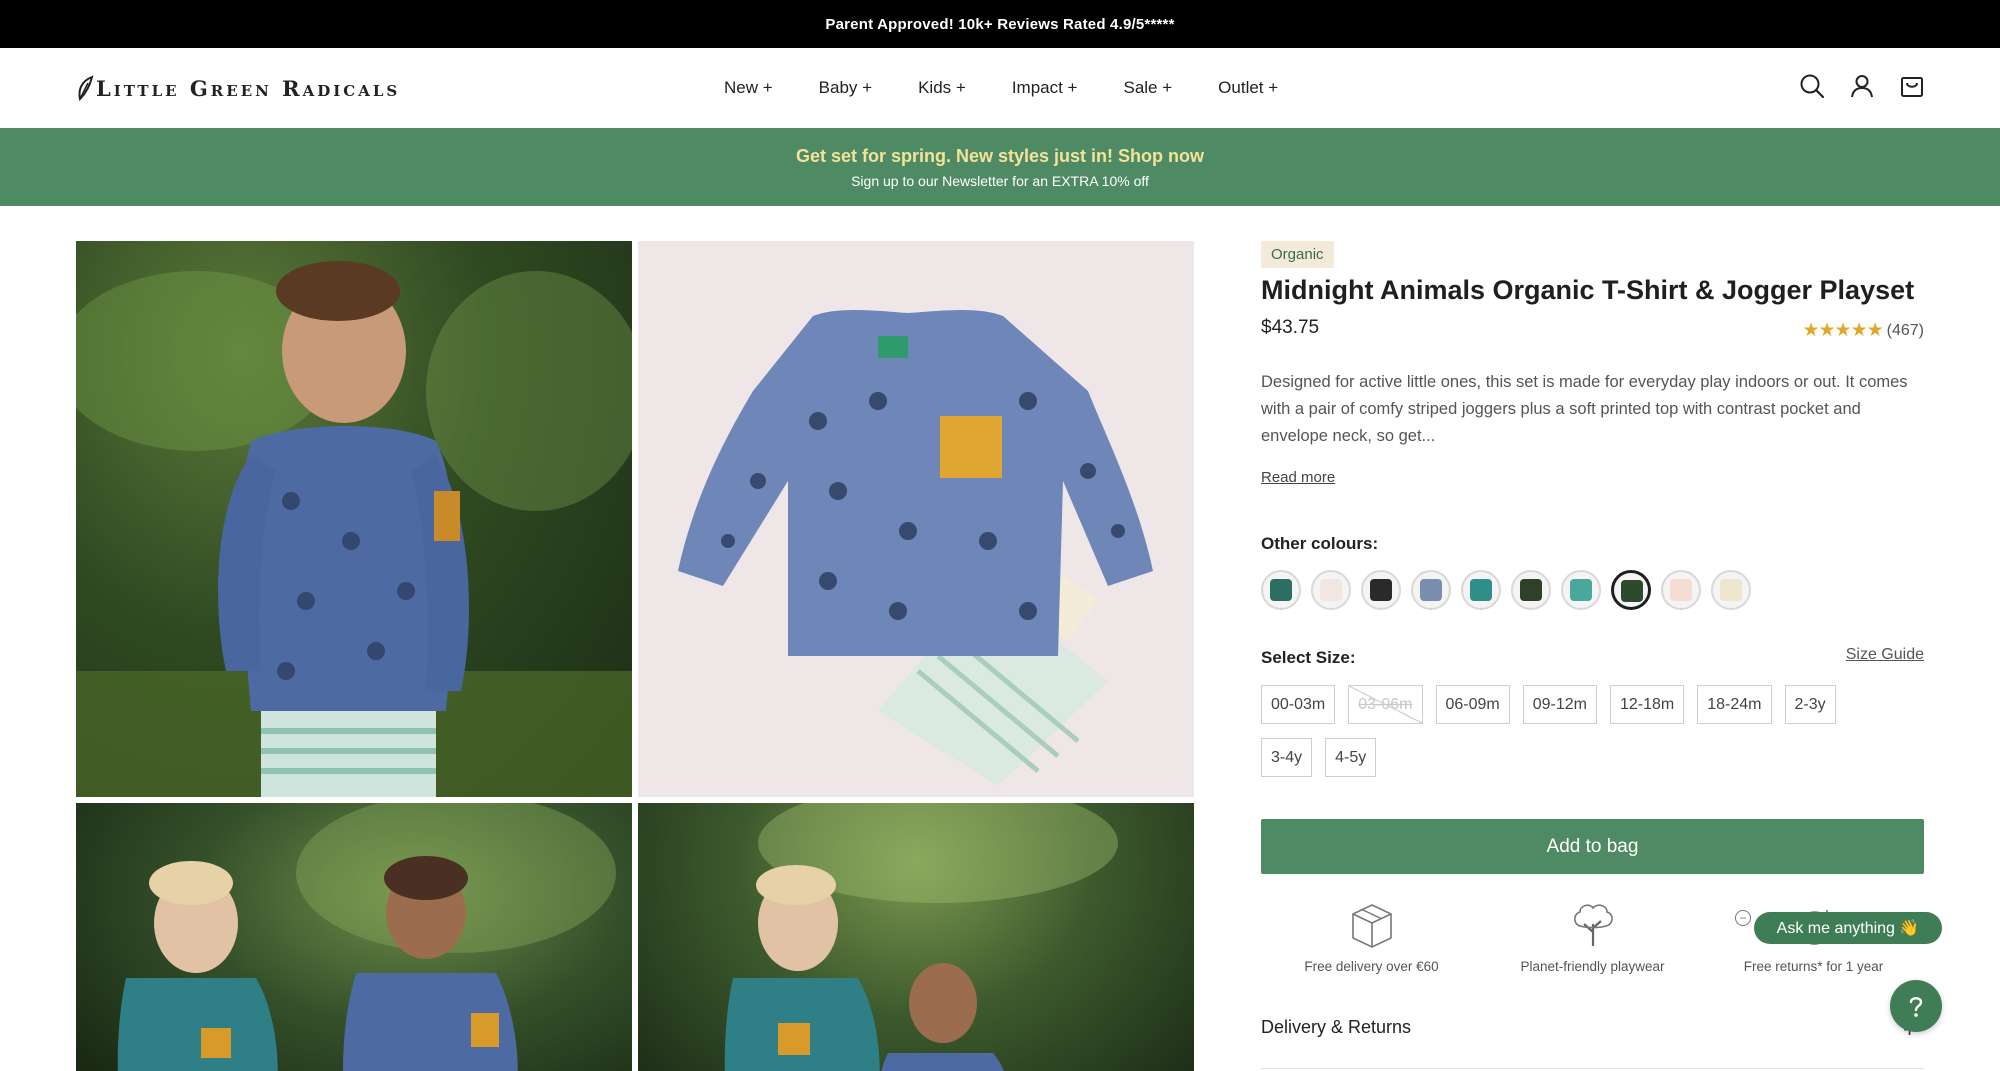 This screenshot has width=2000, height=1071. I want to click on search-icon, so click(1812, 86).